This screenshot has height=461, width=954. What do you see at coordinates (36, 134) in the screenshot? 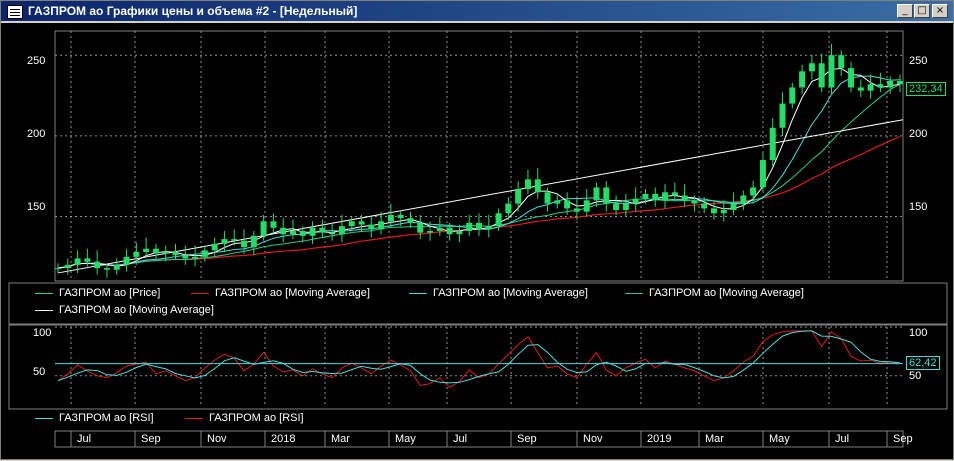
I see `price-y-label: 200` at bounding box center [36, 134].